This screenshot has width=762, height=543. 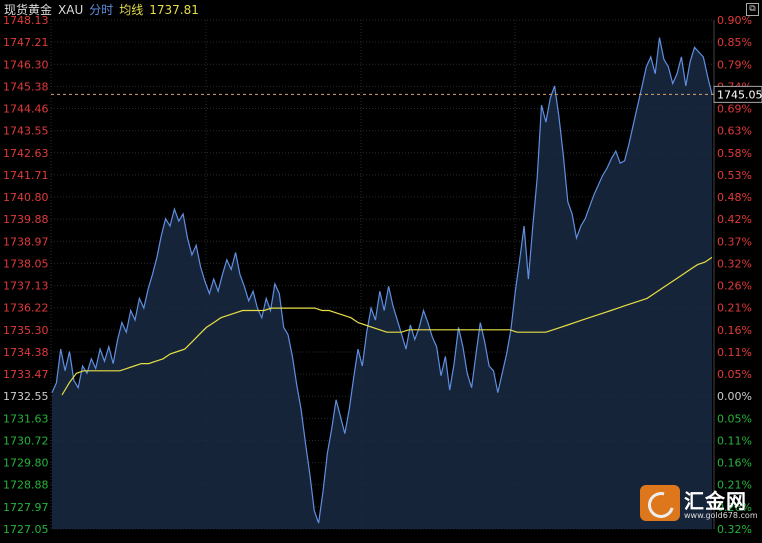 I want to click on chart-mode: 分时, so click(x=101, y=10).